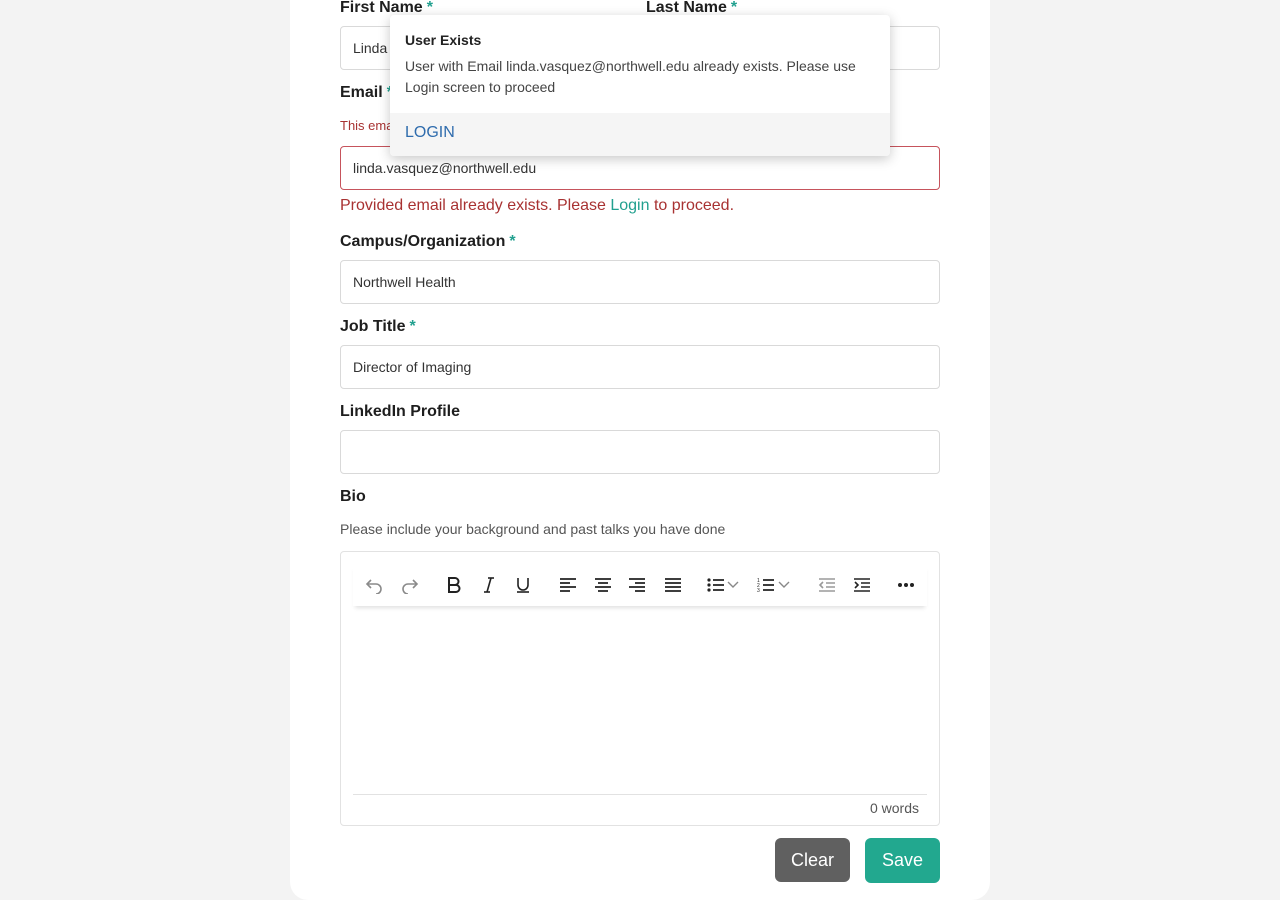 This screenshot has height=900, width=1280. Describe the element at coordinates (568, 585) in the screenshot. I see `align-left-icon` at that location.